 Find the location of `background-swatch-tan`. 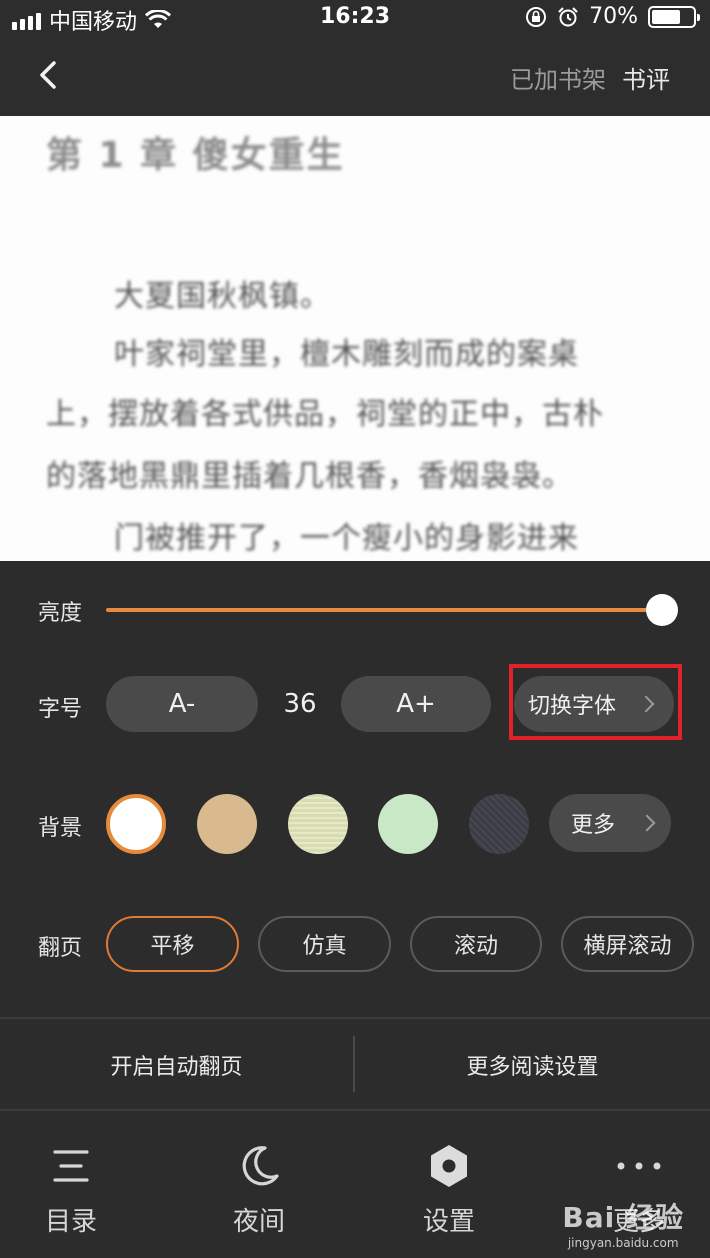

background-swatch-tan is located at coordinates (227, 824).